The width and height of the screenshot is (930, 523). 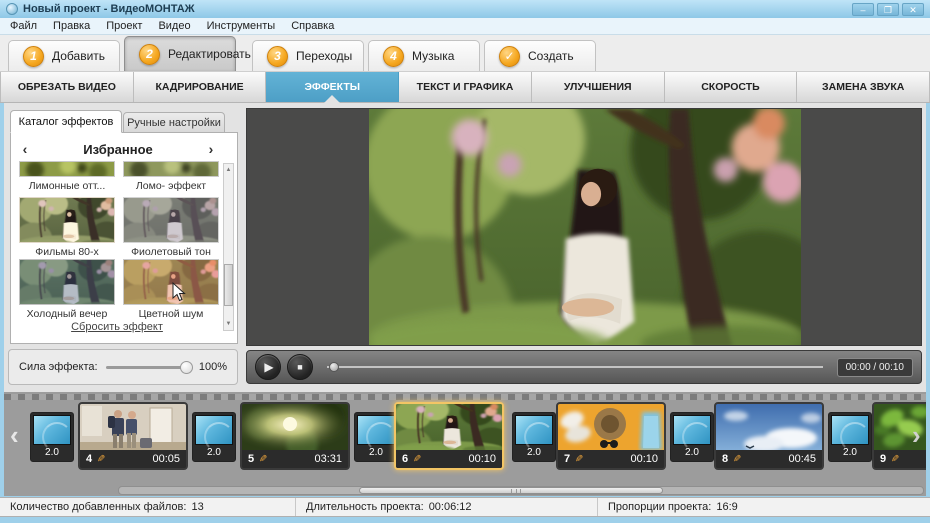 I want to click on step-tab-transitions: 3 Переходы, so click(x=308, y=55).